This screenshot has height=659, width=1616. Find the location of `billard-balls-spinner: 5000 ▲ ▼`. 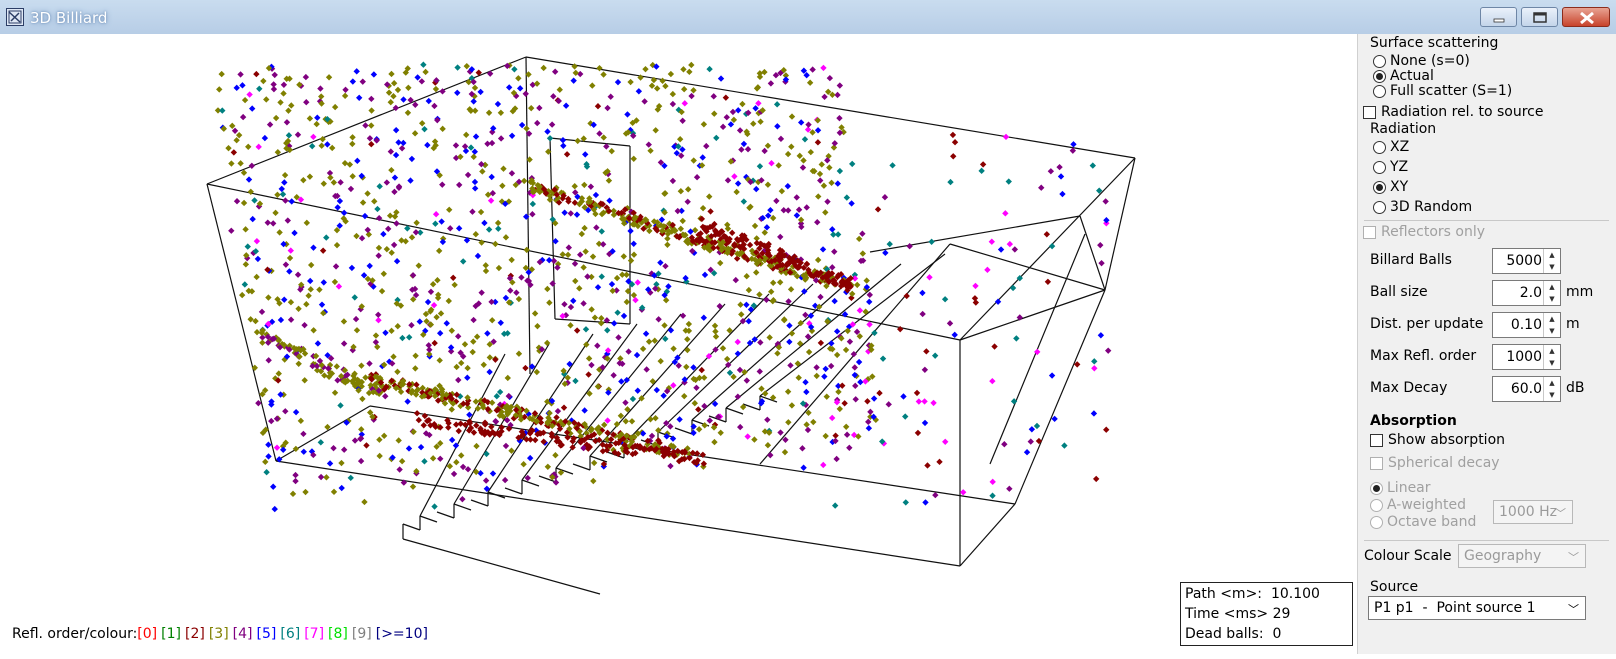

billard-balls-spinner: 5000 ▲ ▼ is located at coordinates (1526, 261).